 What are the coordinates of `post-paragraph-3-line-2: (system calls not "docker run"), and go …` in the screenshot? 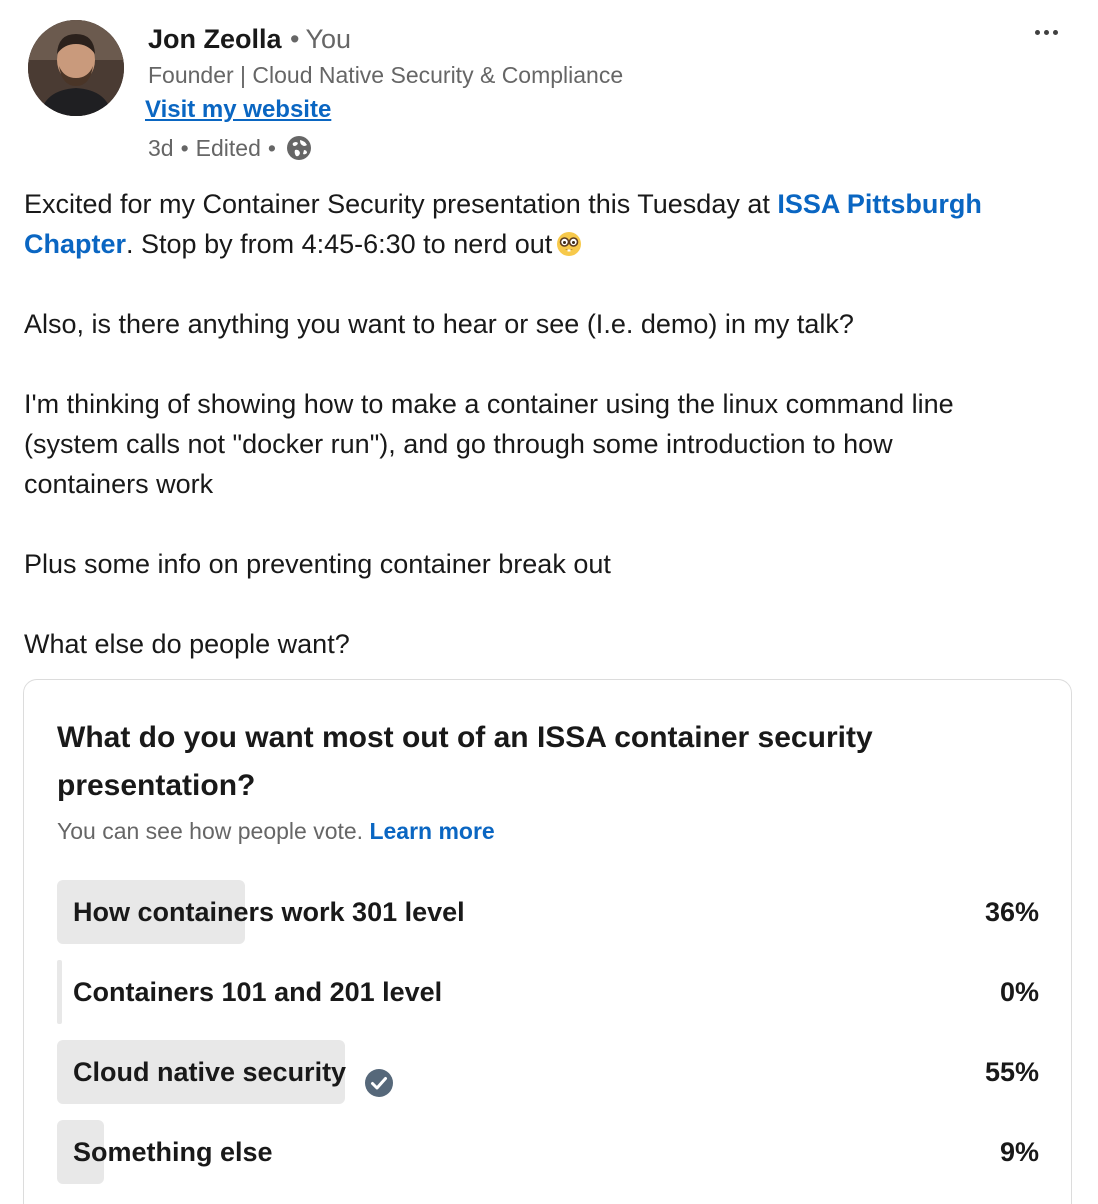 It's located at (458, 444).